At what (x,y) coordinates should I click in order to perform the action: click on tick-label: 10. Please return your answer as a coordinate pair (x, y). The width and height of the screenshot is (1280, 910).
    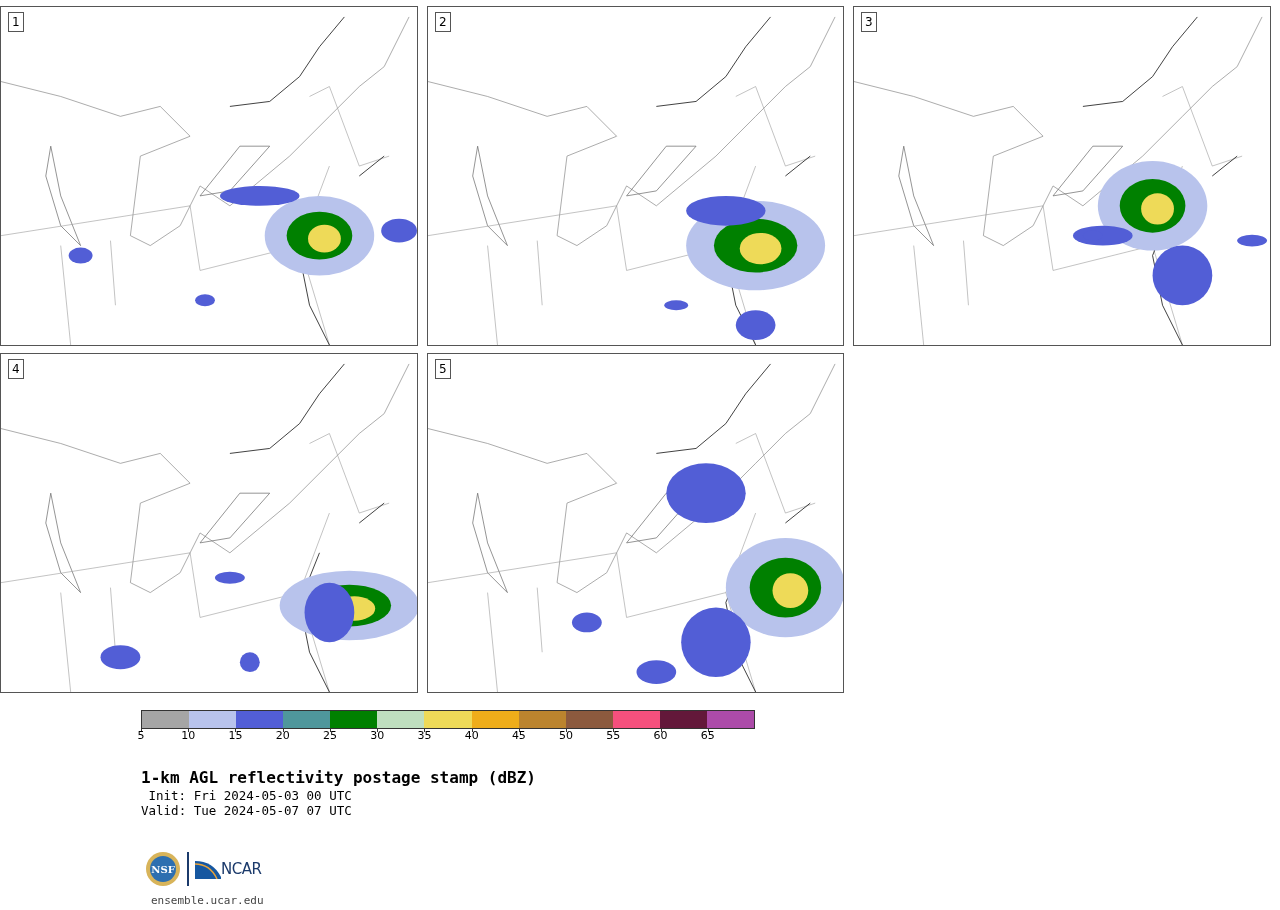
    Looking at the image, I should click on (188, 735).